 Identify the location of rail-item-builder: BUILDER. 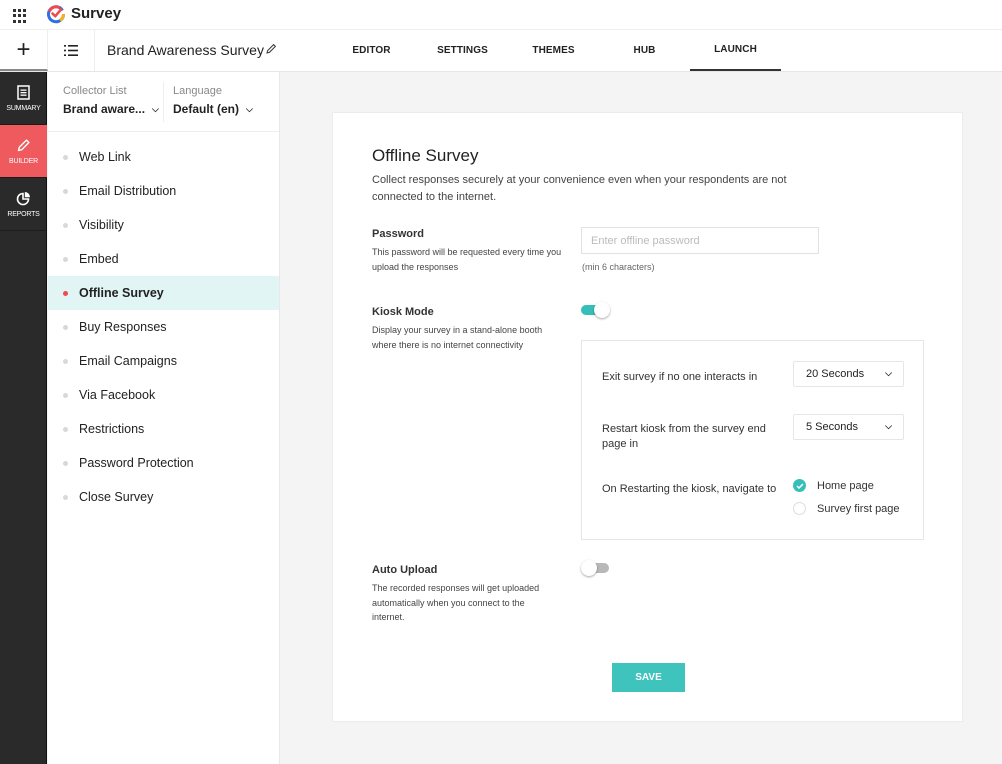
(23, 151).